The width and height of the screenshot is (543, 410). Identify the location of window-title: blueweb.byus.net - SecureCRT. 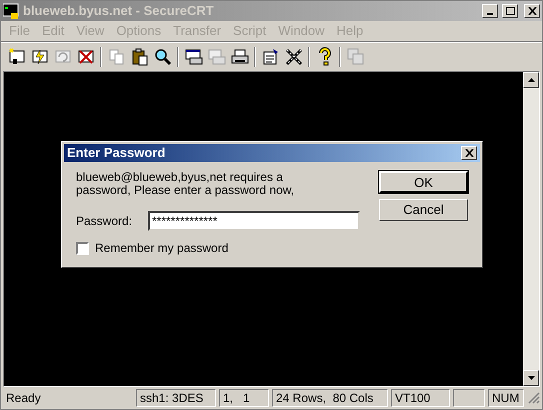
(119, 11).